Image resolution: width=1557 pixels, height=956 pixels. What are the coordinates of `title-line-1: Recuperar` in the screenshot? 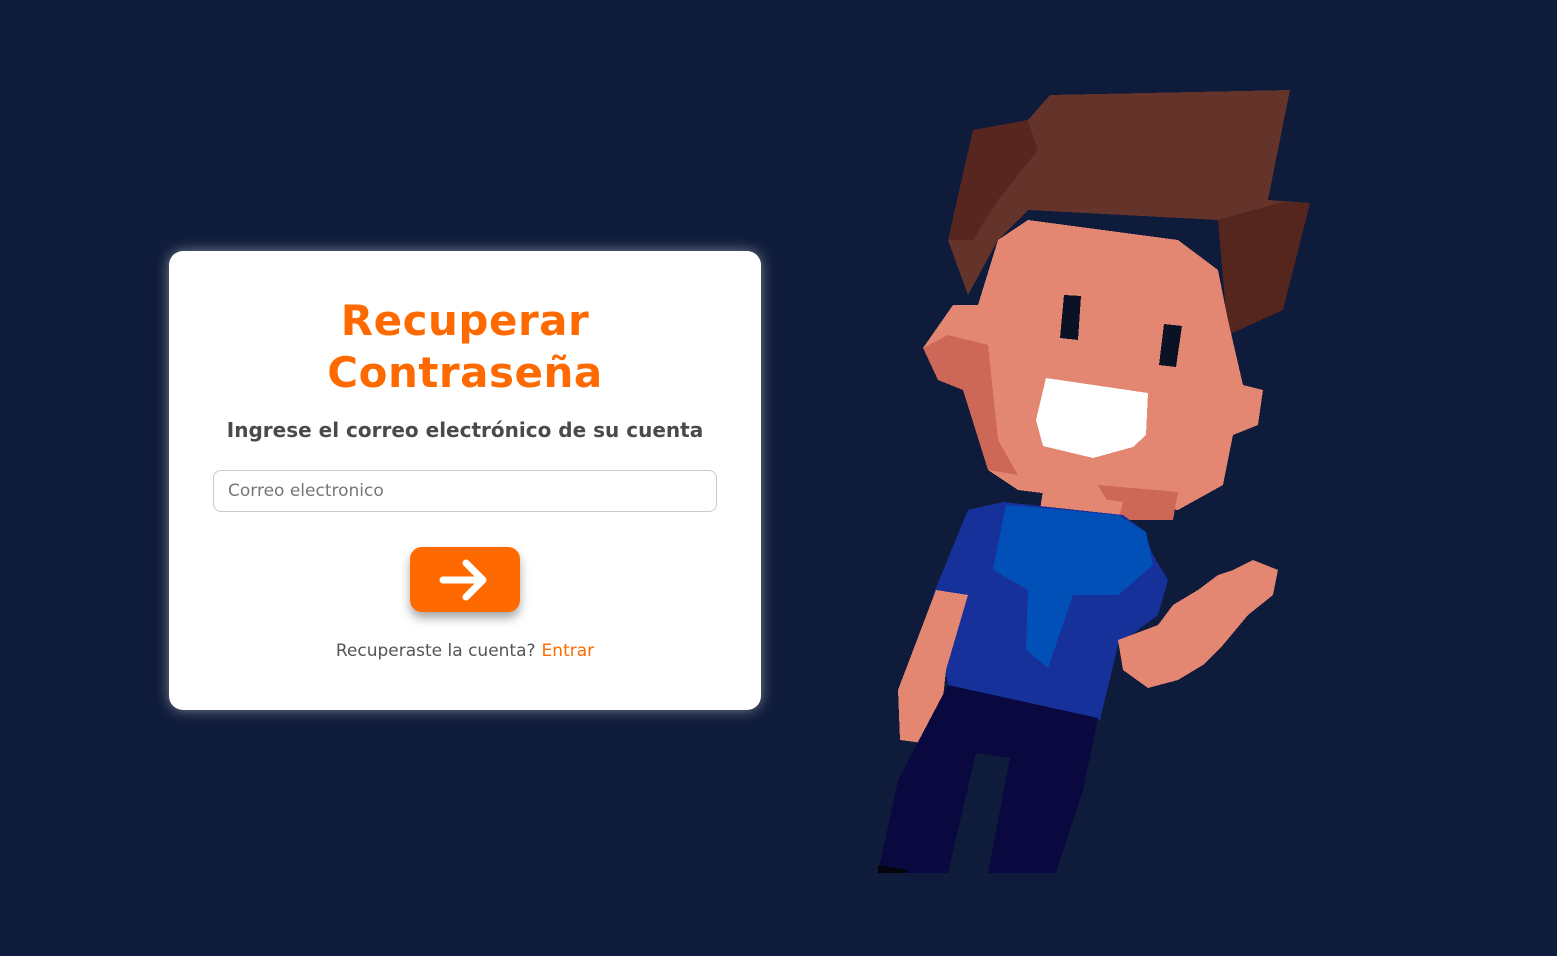 It's located at (465, 320).